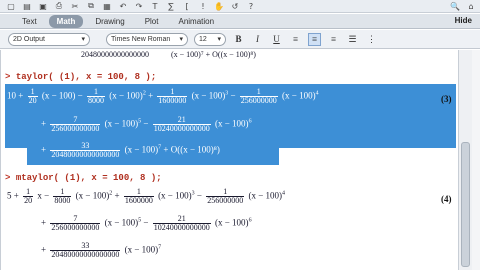 This screenshot has height=270, width=480. What do you see at coordinates (139, 6) in the screenshot?
I see `redo-icon: ↷` at bounding box center [139, 6].